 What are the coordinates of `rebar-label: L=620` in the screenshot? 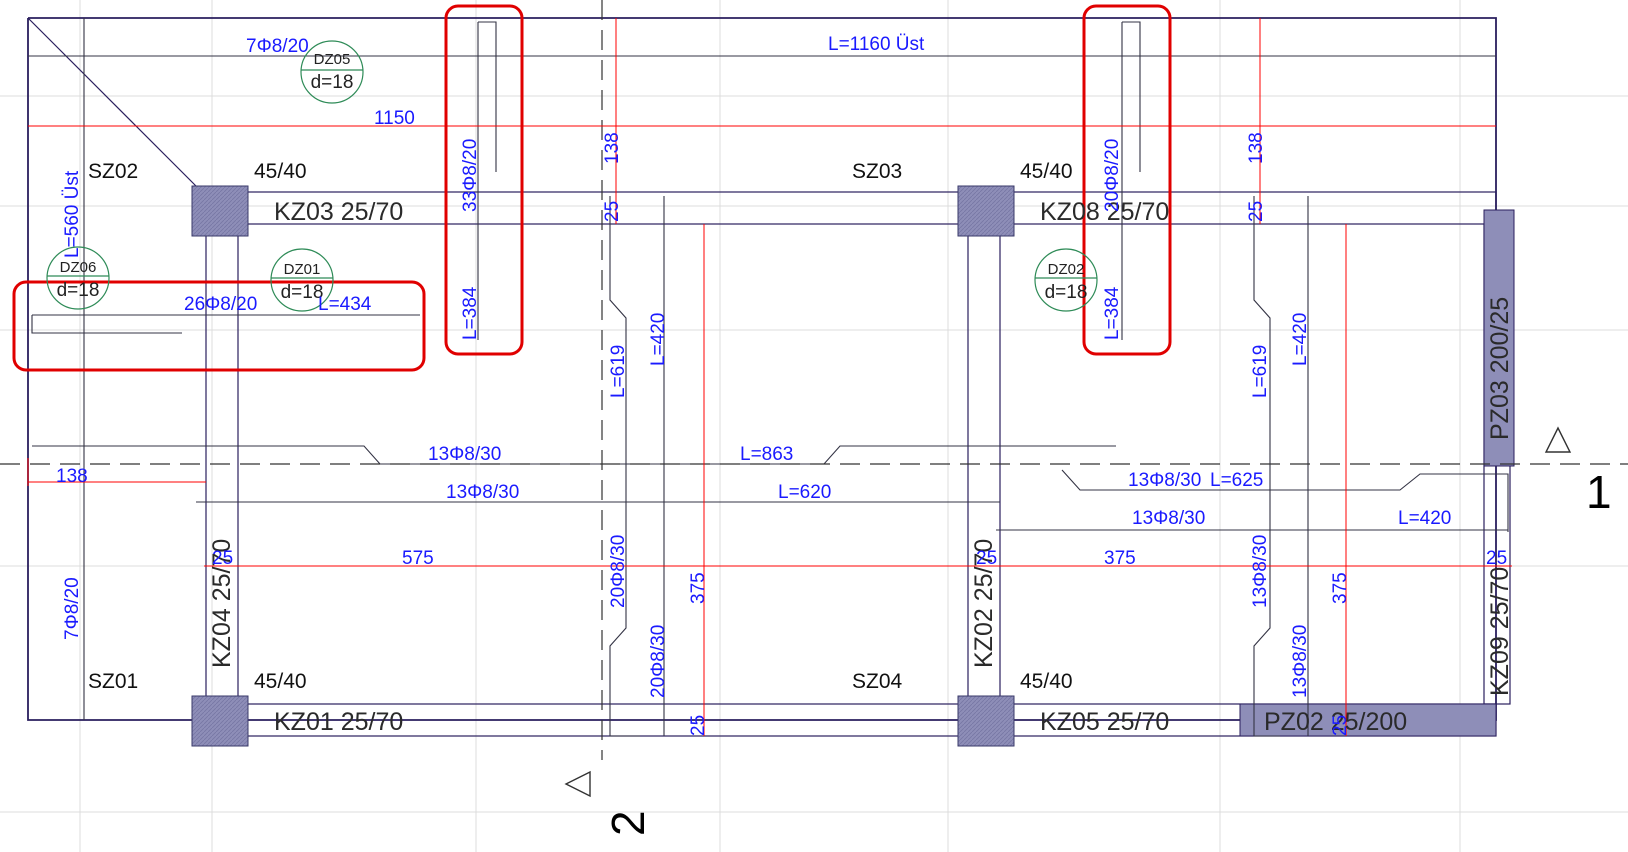 It's located at (804, 492).